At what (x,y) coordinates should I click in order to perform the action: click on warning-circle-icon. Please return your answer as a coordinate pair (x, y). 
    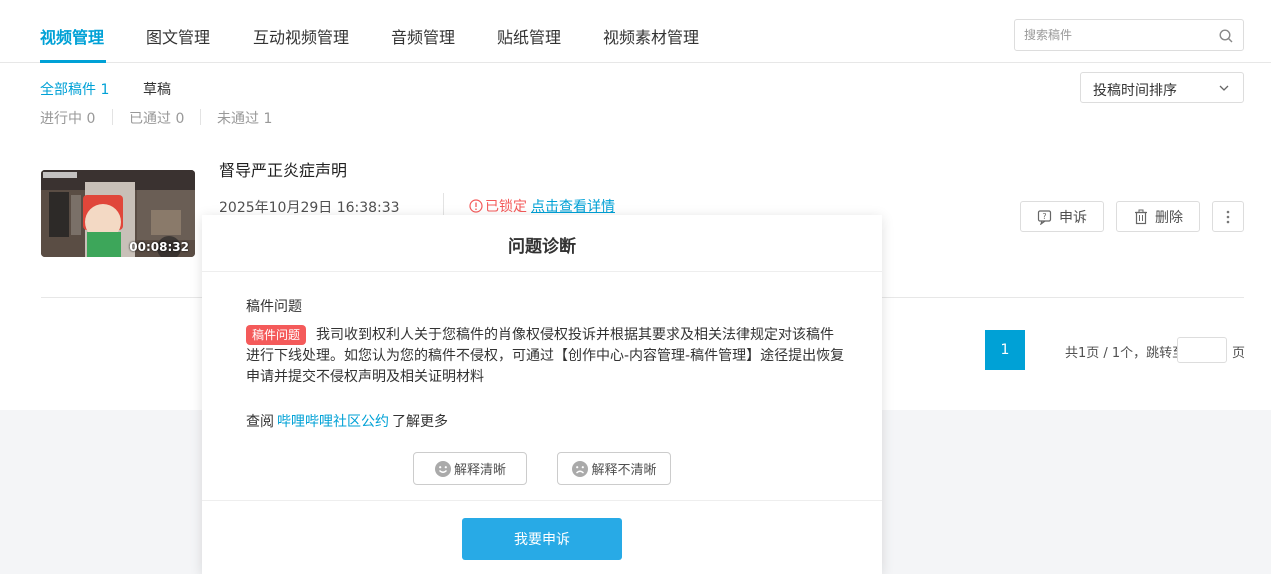
    Looking at the image, I should click on (476, 206).